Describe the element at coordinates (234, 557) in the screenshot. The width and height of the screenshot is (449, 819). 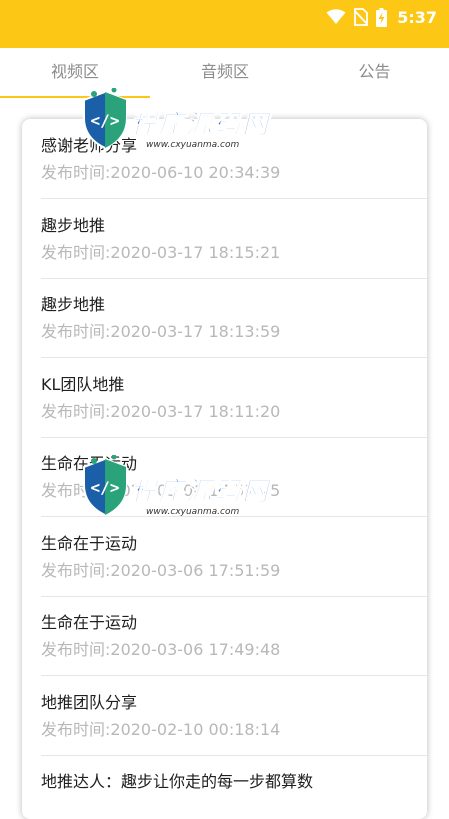
I see `list-item: 生命在于运动 发布时间:2020-03-06 17:51:59` at that location.